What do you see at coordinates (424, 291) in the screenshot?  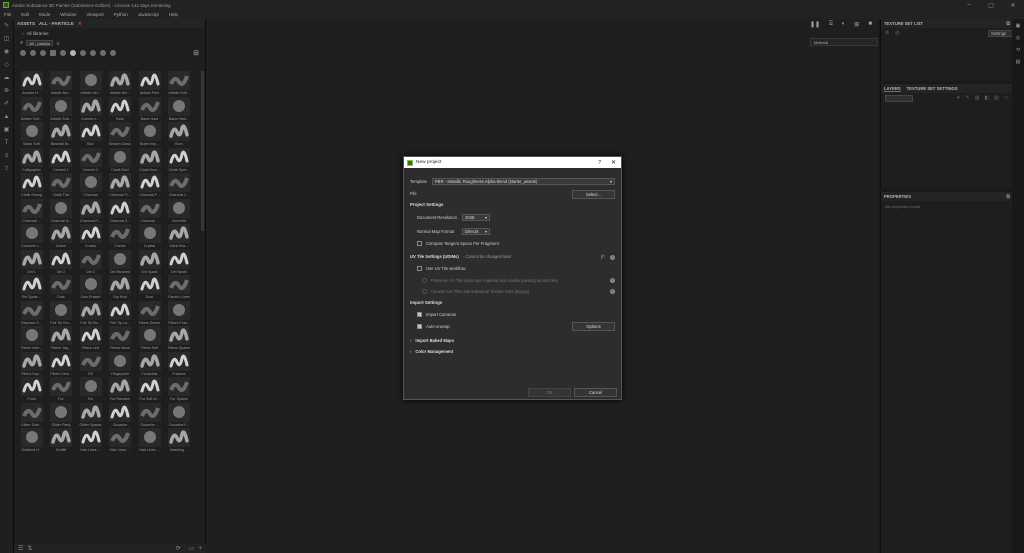 I see `uv-opt2-radio` at bounding box center [424, 291].